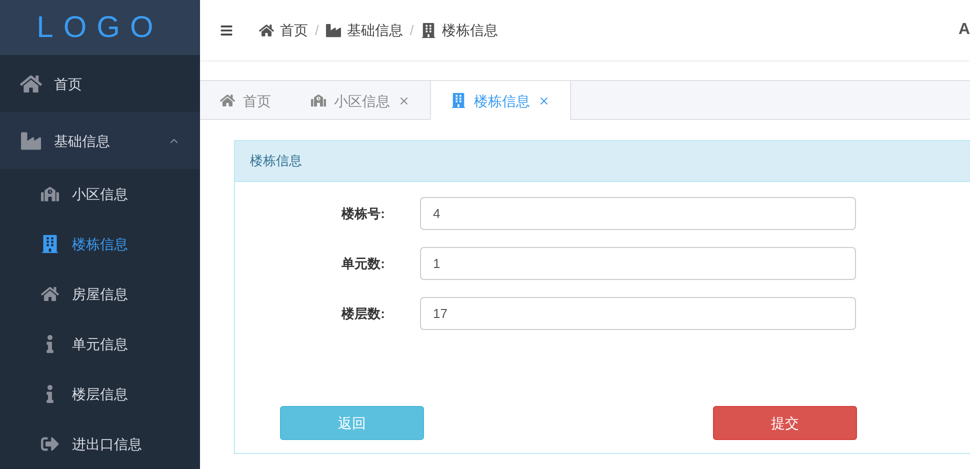 This screenshot has width=970, height=469. I want to click on sidebar-subitem: 楼栋信息, so click(100, 244).